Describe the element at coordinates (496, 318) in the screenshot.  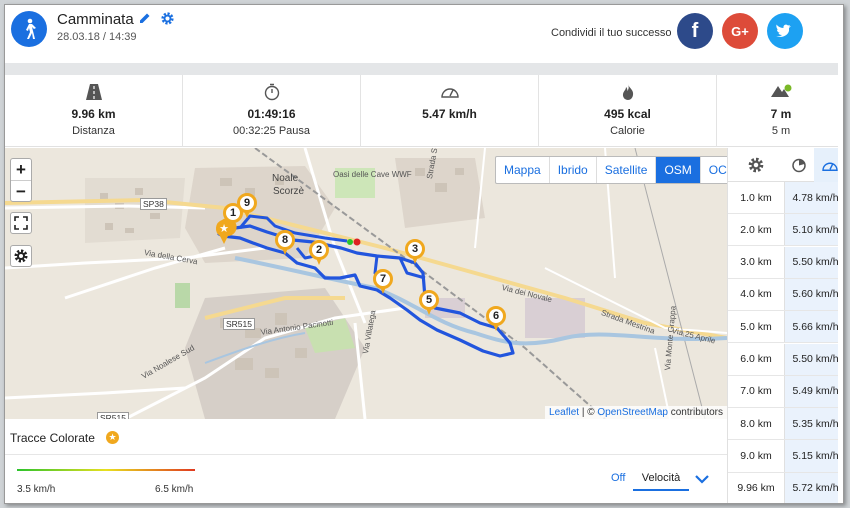
I see `km-marker: 6` at that location.